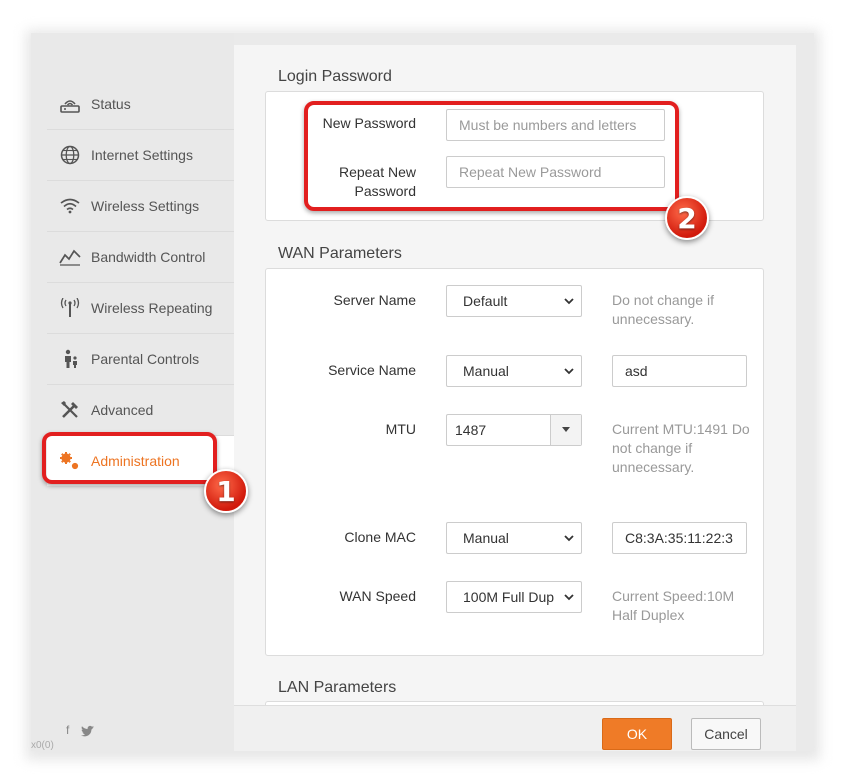  Describe the element at coordinates (67, 730) in the screenshot. I see `facebook-icon: f` at that location.